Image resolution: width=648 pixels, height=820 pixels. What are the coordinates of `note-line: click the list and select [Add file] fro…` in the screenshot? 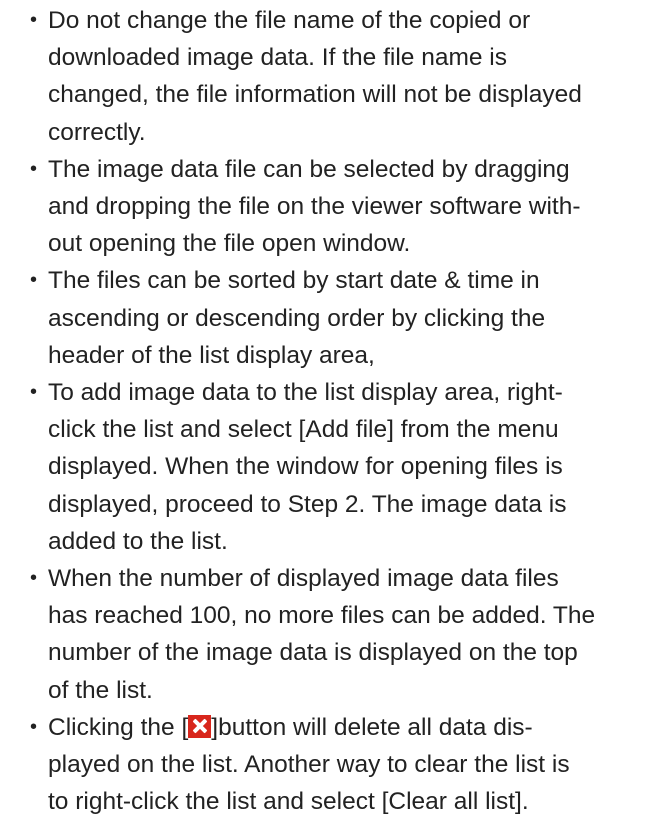 It's located at (303, 430).